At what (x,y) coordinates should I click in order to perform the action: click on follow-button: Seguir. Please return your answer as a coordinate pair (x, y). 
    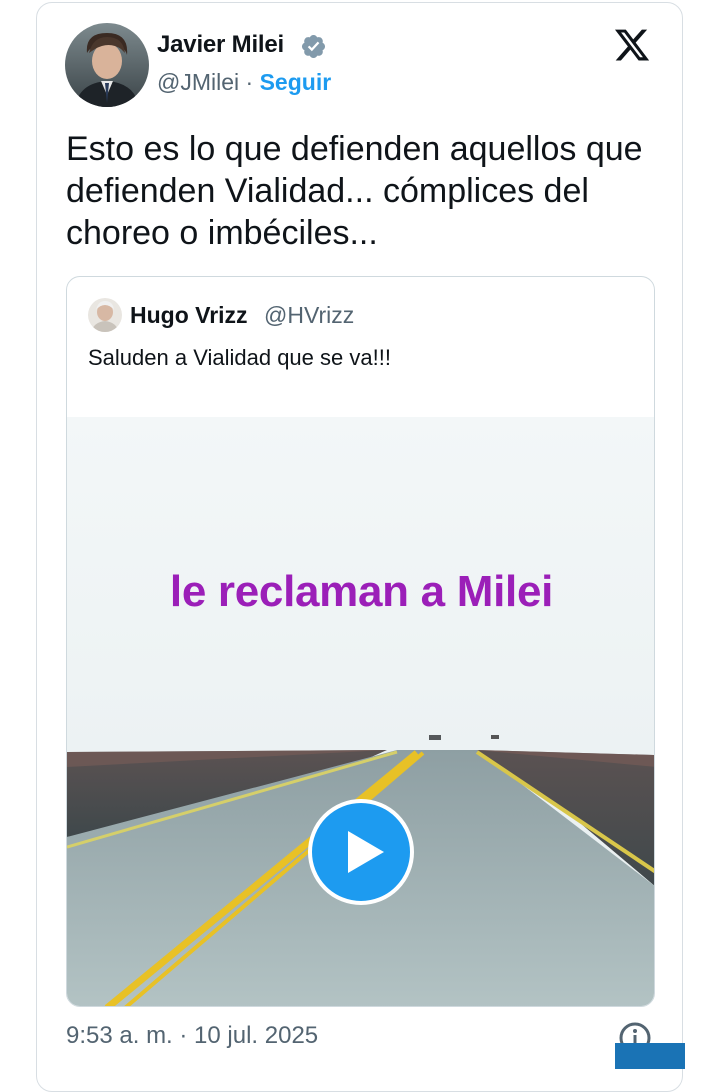
    Looking at the image, I should click on (296, 82).